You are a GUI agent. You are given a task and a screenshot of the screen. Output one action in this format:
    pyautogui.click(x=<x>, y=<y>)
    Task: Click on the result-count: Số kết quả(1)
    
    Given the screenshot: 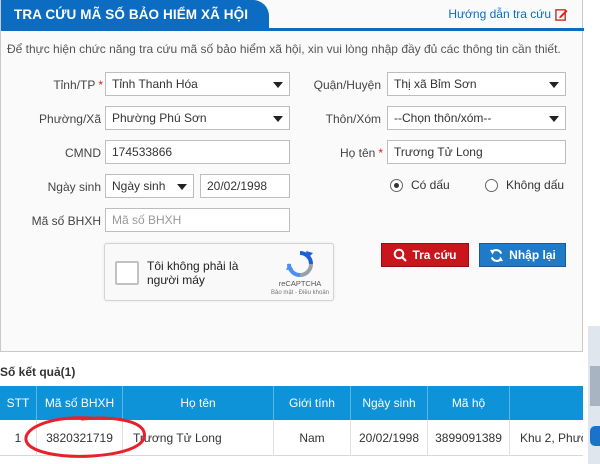 What is the action you would take?
    pyautogui.click(x=38, y=372)
    